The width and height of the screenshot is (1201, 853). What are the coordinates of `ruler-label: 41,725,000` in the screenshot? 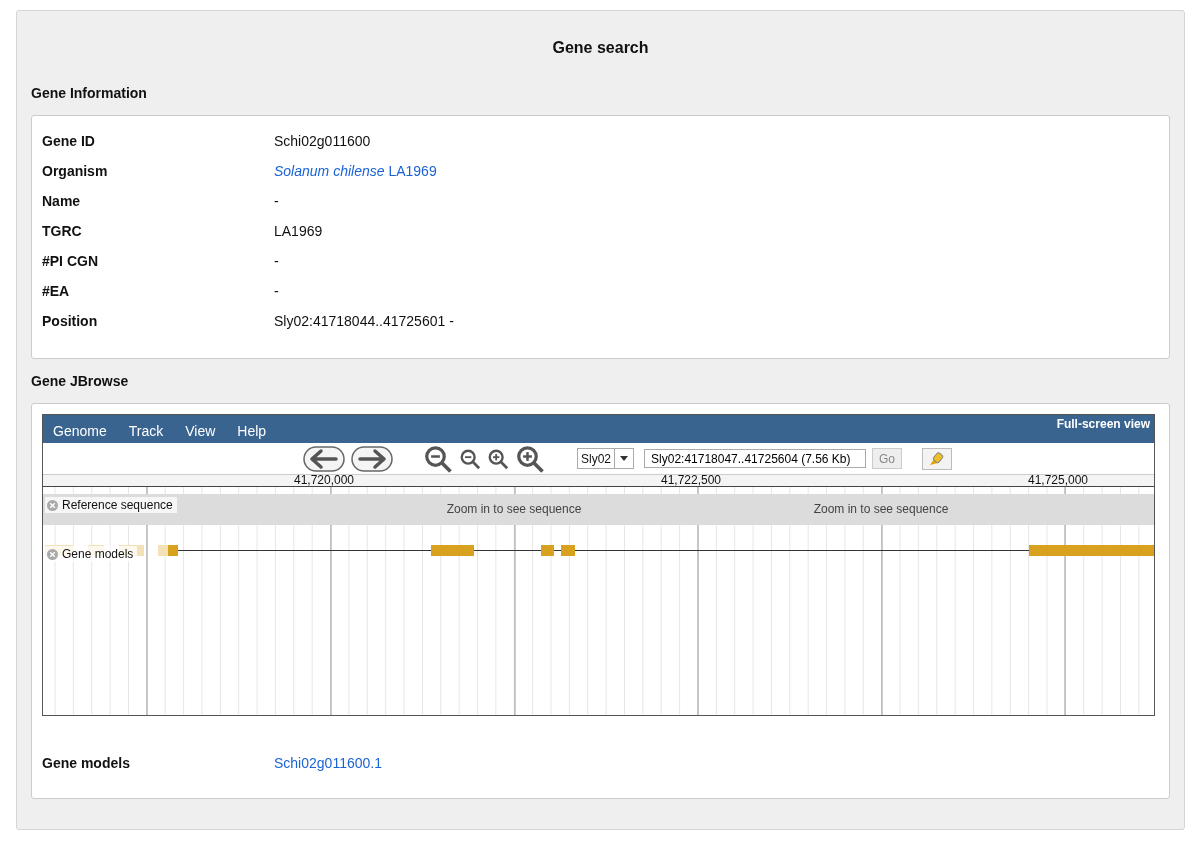 It's located at (1058, 480).